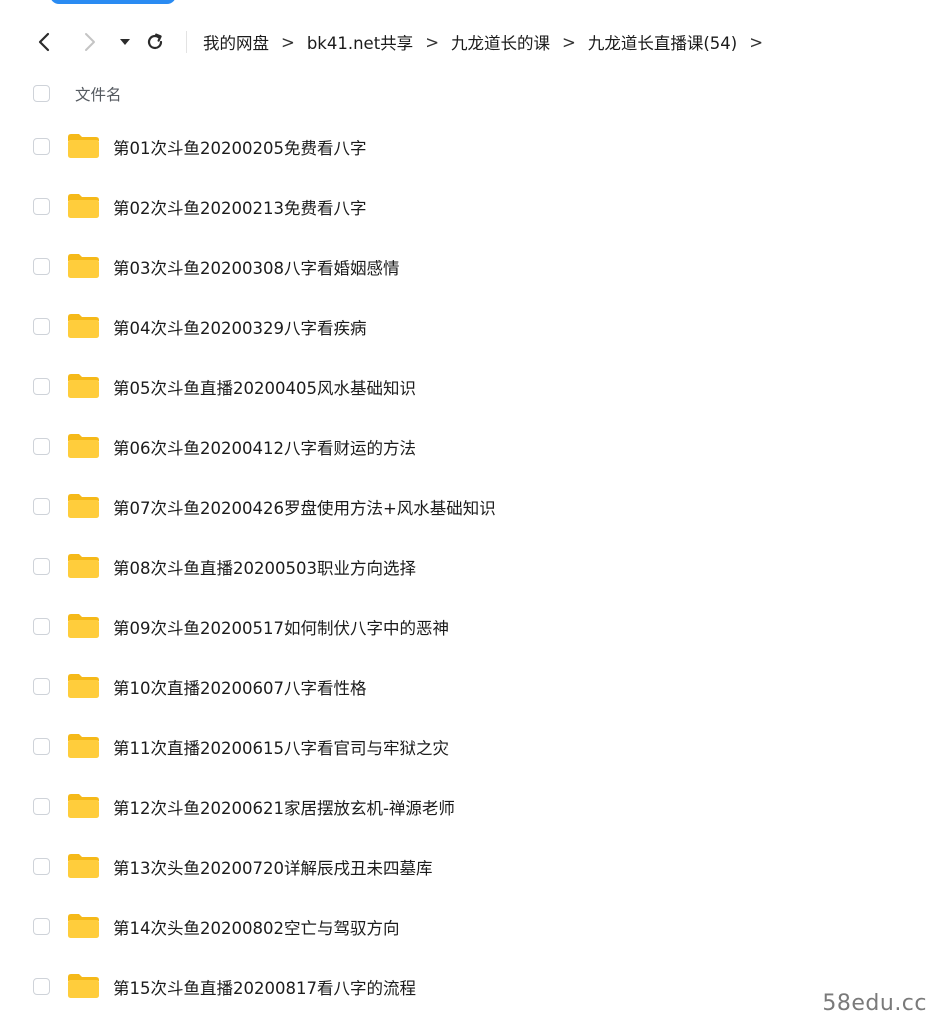 The image size is (947, 1030). Describe the element at coordinates (450, 387) in the screenshot. I see `folder-row: 第05次斗鱼直播20200405风水基础知识` at that location.